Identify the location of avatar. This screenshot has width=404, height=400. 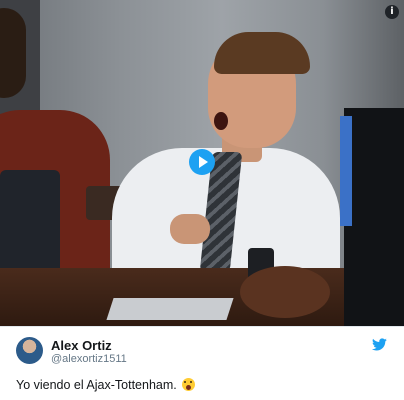
(29, 350).